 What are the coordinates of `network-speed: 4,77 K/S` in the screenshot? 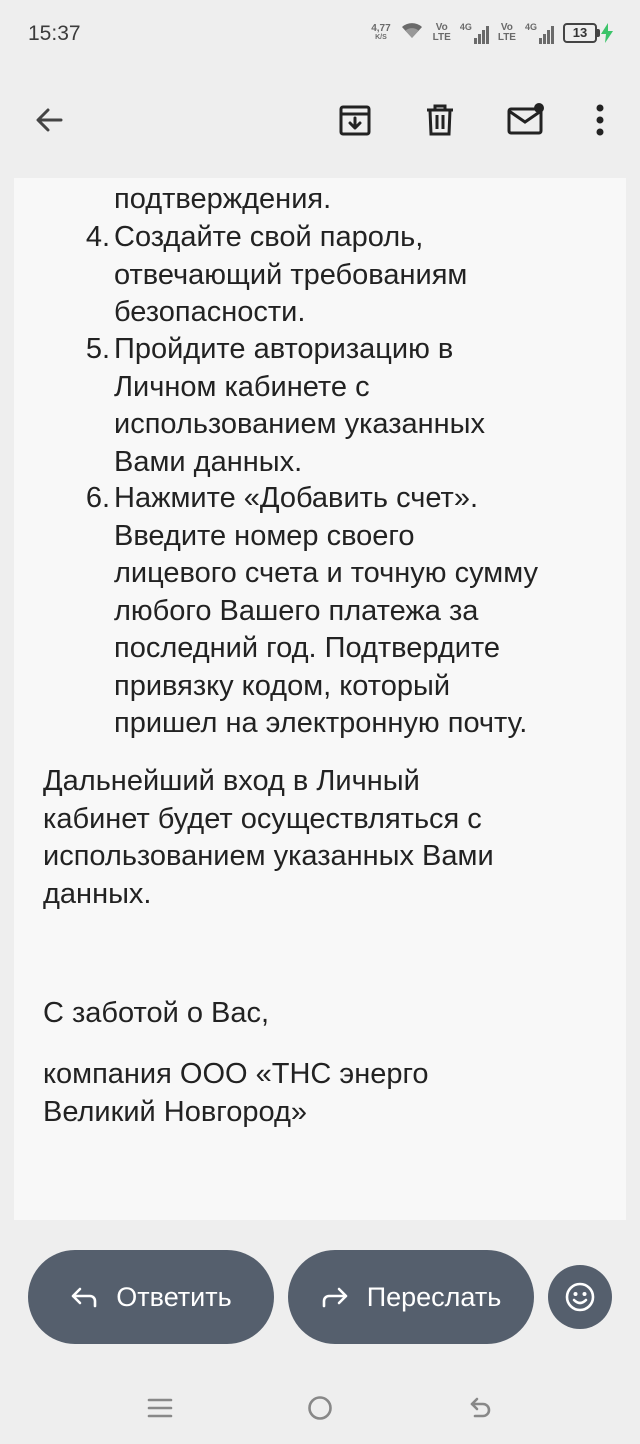 It's located at (381, 32).